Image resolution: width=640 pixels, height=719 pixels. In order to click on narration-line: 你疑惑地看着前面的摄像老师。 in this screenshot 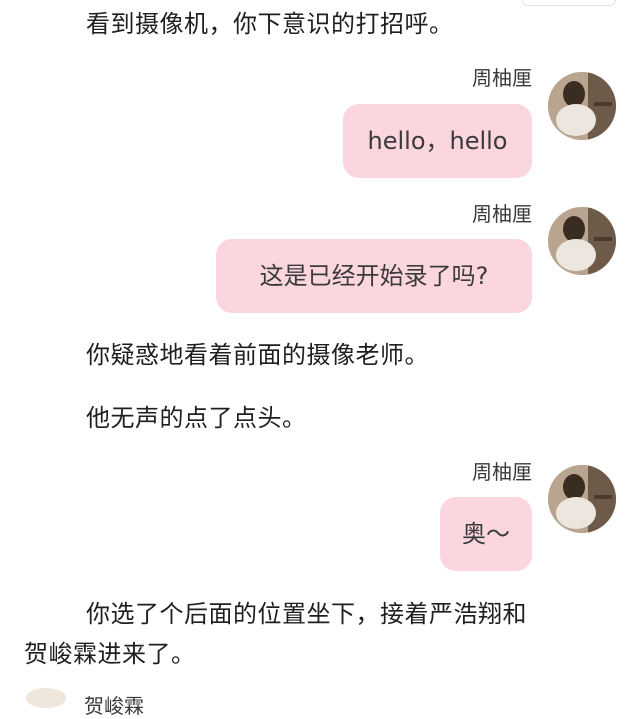, I will do `click(257, 355)`.